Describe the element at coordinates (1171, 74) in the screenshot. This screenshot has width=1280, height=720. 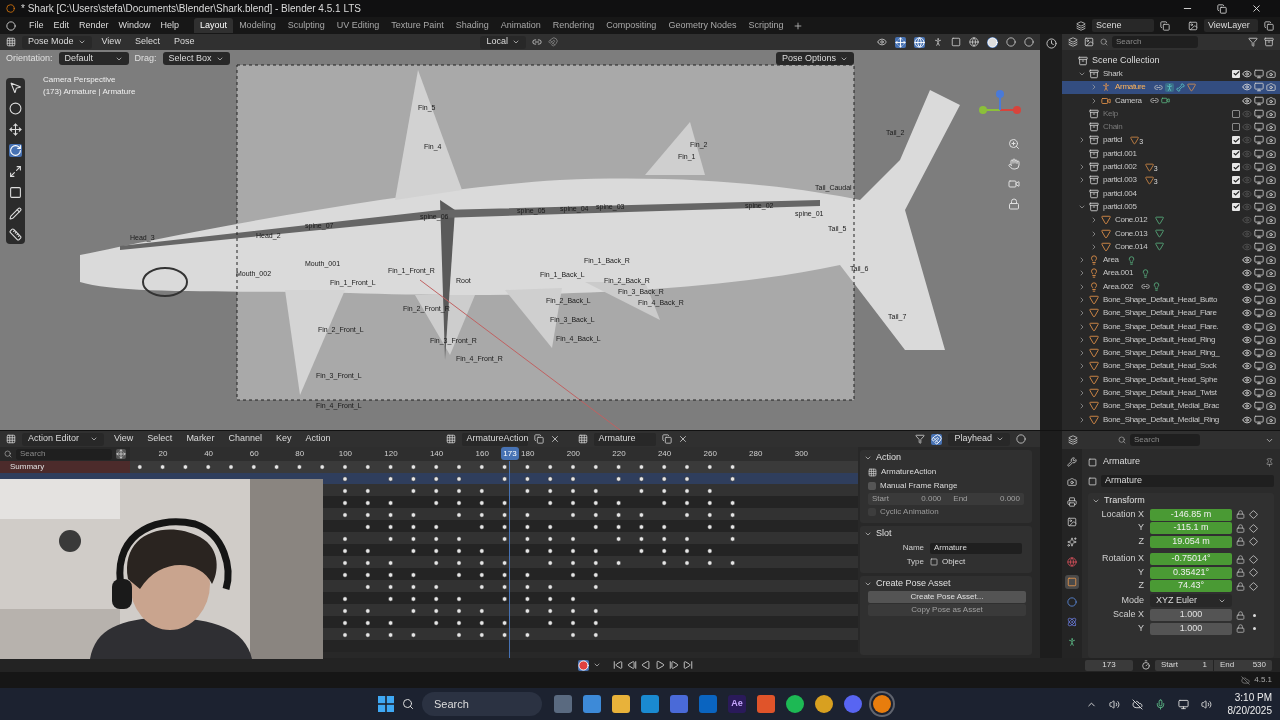
I see `outliner-item: Shark` at that location.